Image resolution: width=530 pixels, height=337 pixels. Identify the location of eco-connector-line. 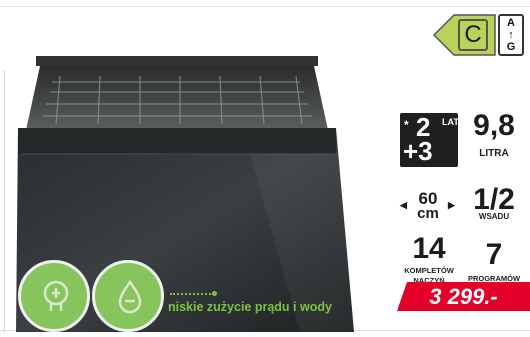
(192, 294).